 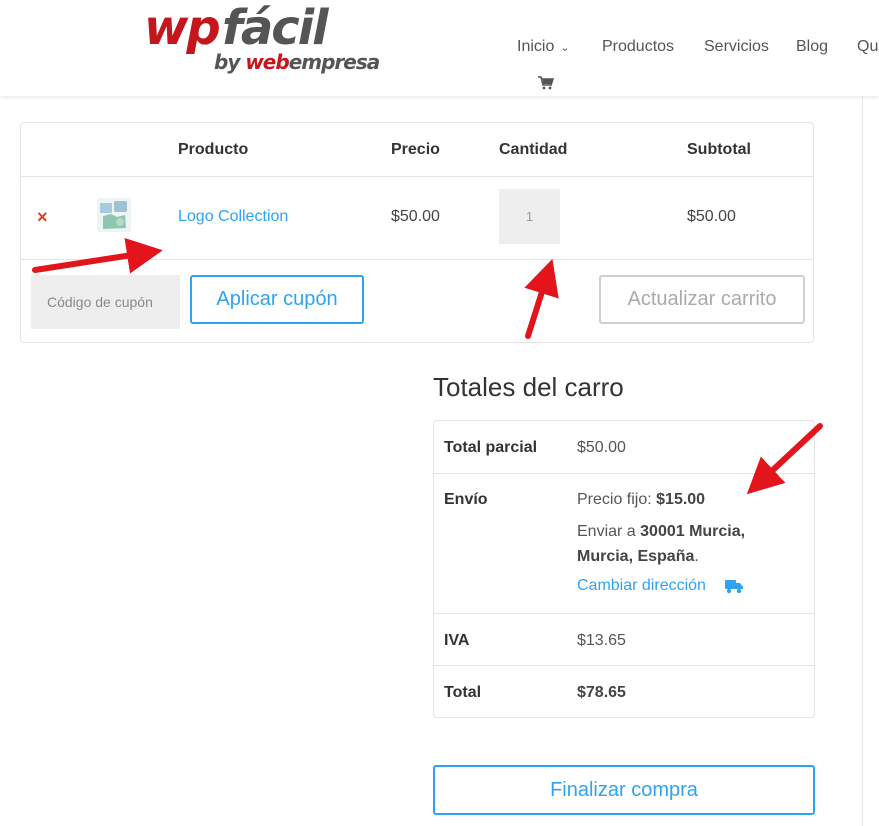 I want to click on shipping-method: Precio fijo: $15.00, so click(x=641, y=499).